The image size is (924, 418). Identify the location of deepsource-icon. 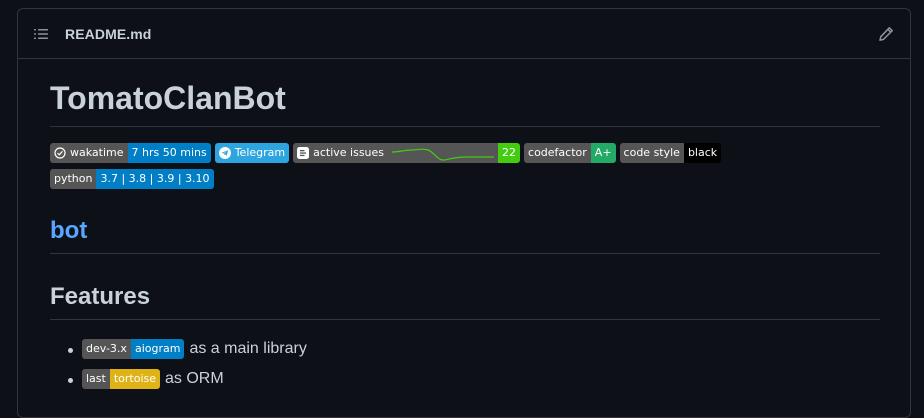
(303, 153).